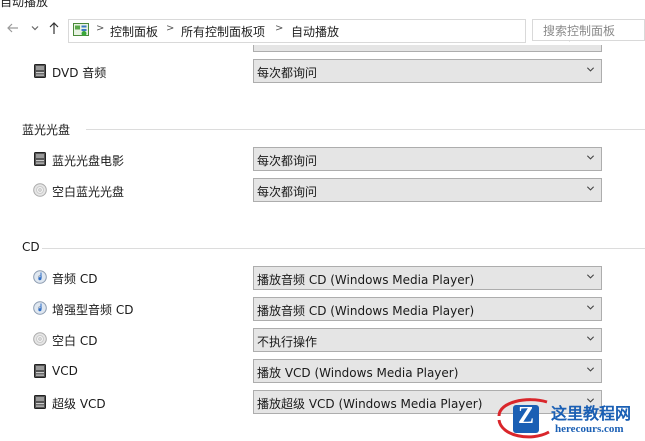 Image resolution: width=645 pixels, height=441 pixels. I want to click on row-label-blank-cd: 空白 CD, so click(75, 341).